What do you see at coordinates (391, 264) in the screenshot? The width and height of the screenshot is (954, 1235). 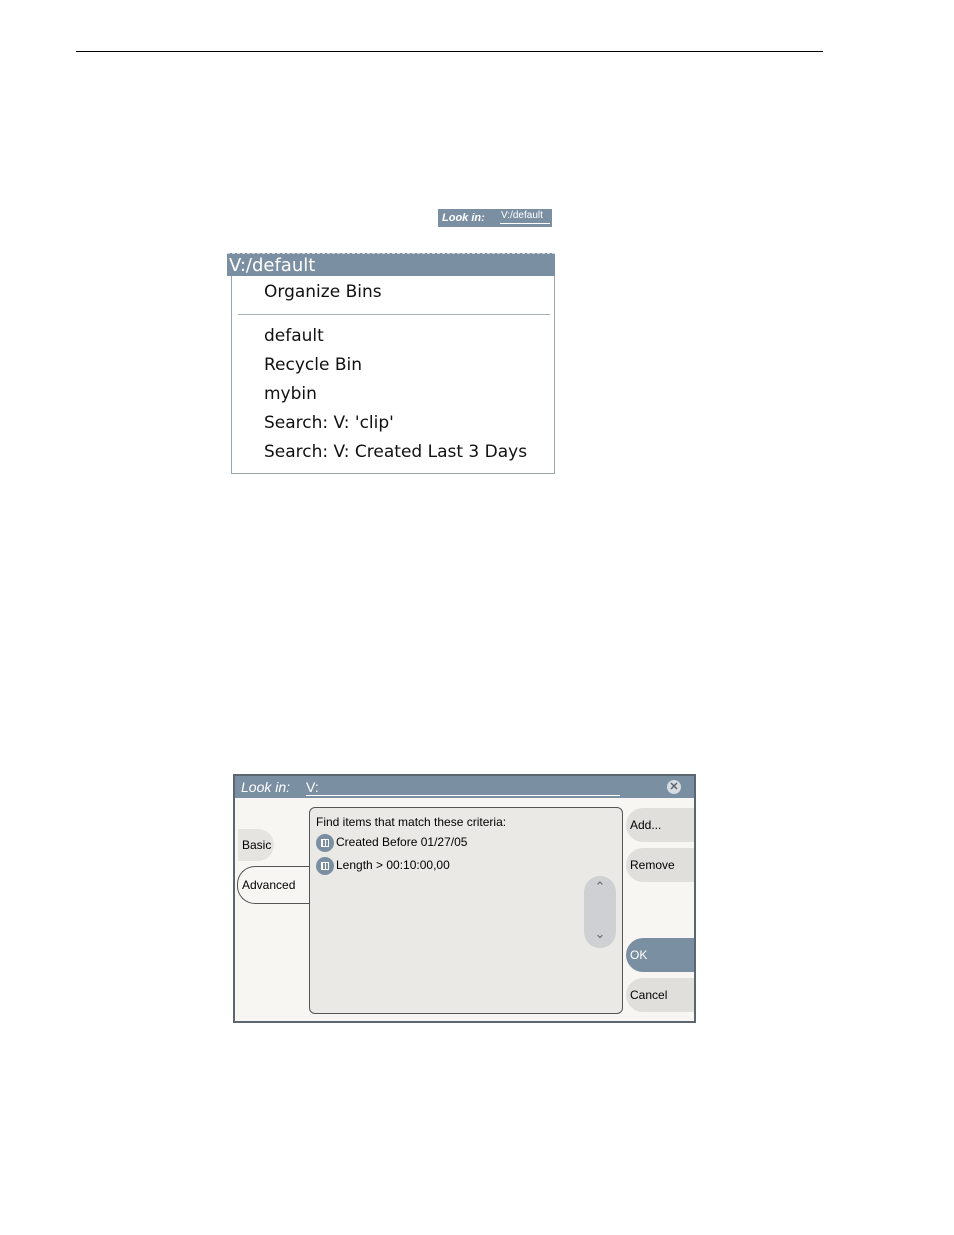 I see `bin-dropdown-header: V:/default` at bounding box center [391, 264].